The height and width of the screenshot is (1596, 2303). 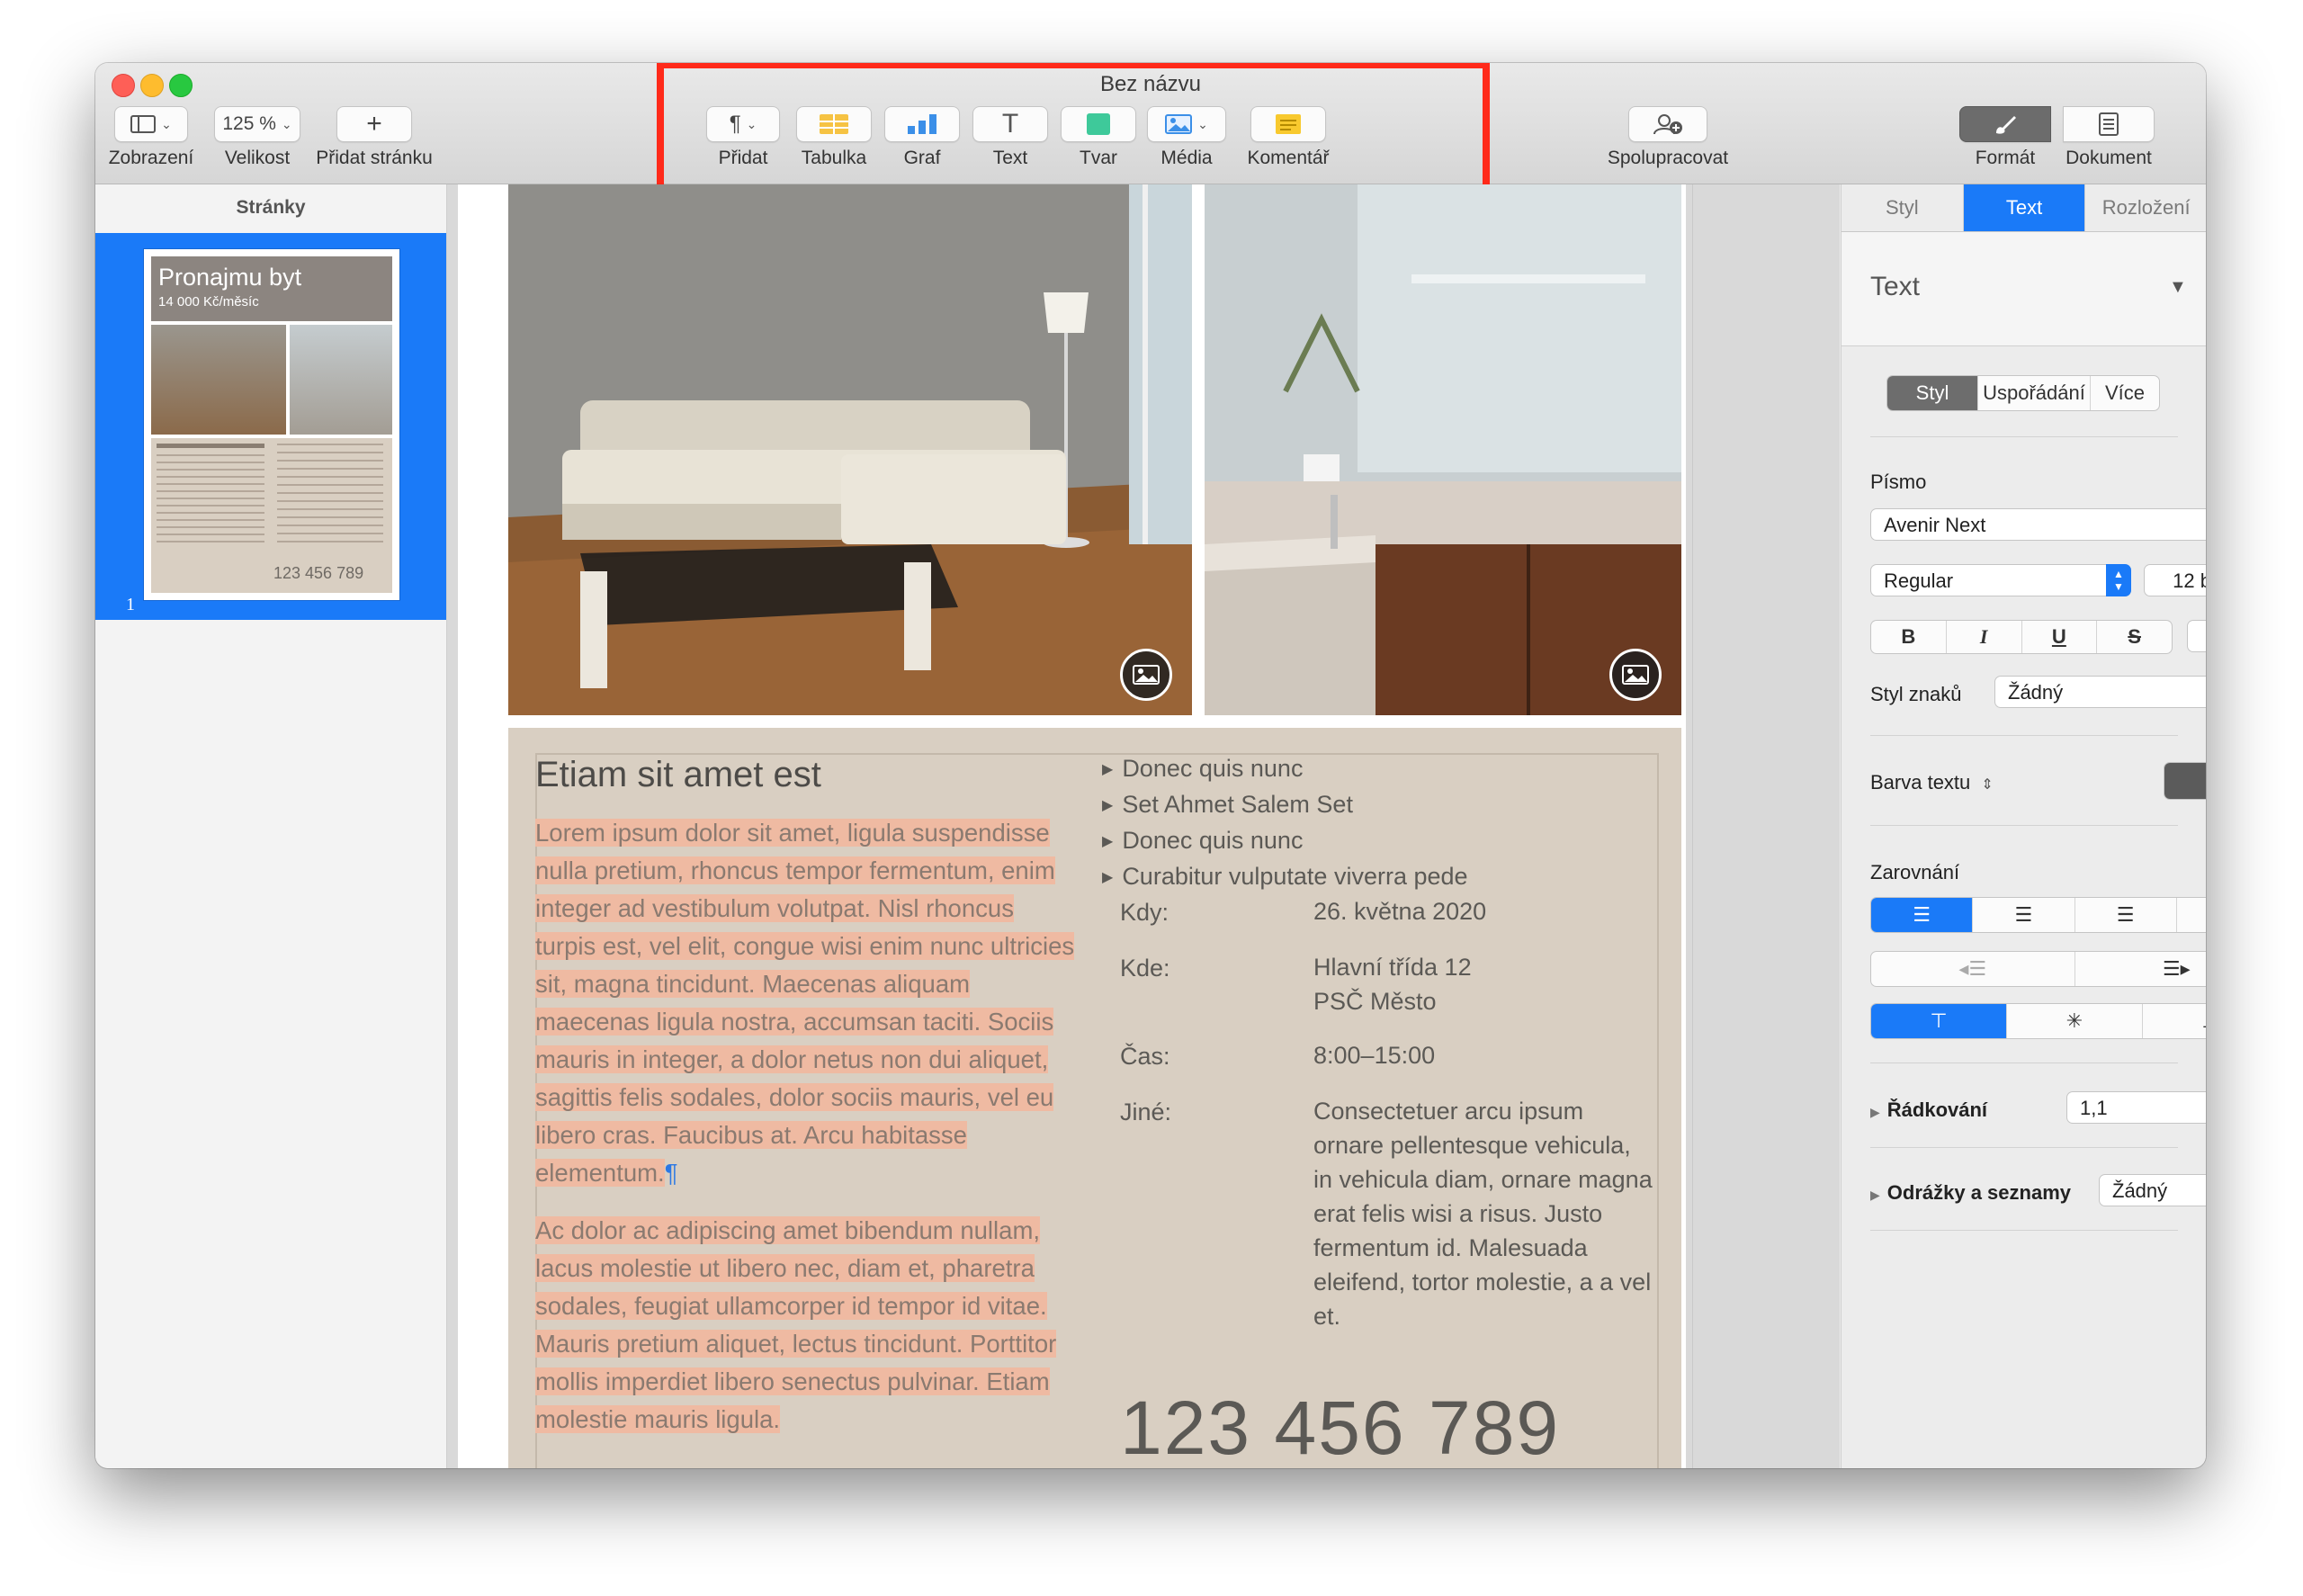 I want to click on table-label: Tabulka, so click(x=834, y=158).